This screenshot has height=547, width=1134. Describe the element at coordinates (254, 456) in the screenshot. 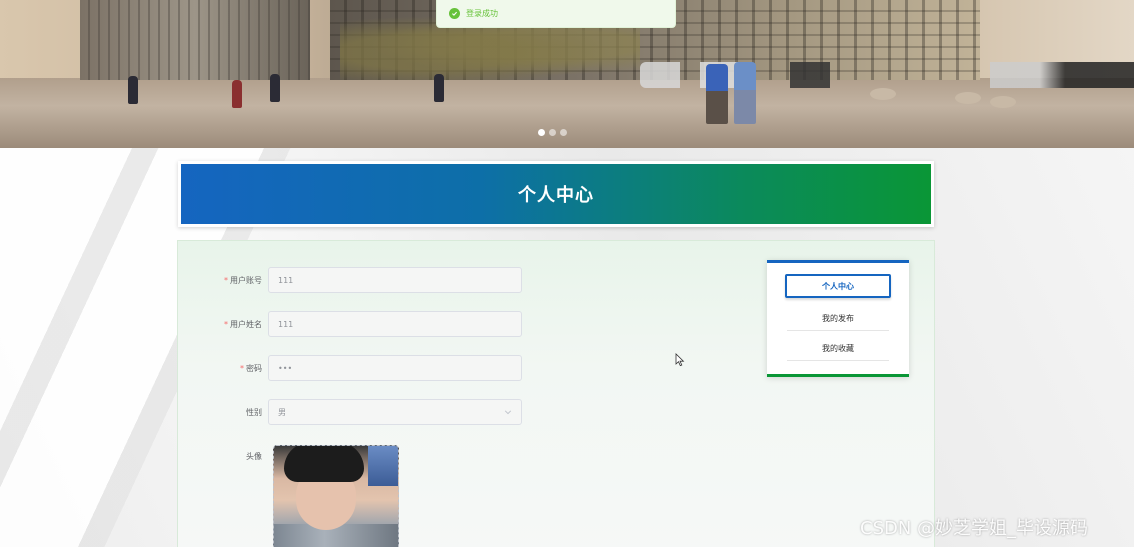

I see `avatar-label: 头像` at that location.